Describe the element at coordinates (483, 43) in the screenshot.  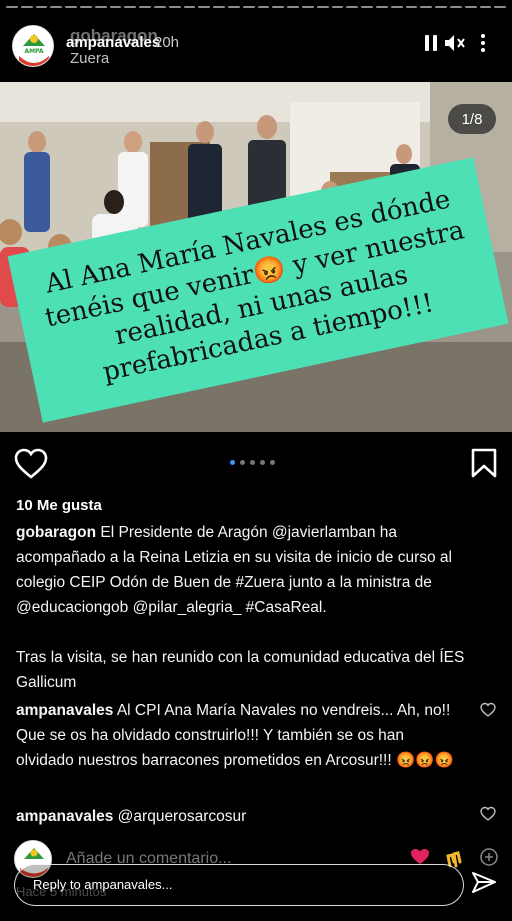
I see `more-options-icon` at that location.